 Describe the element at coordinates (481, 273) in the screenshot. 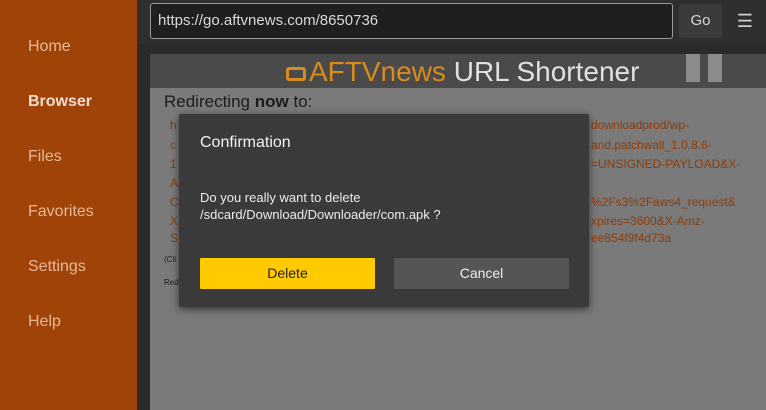

I see `cancel-button: Cancel` at that location.